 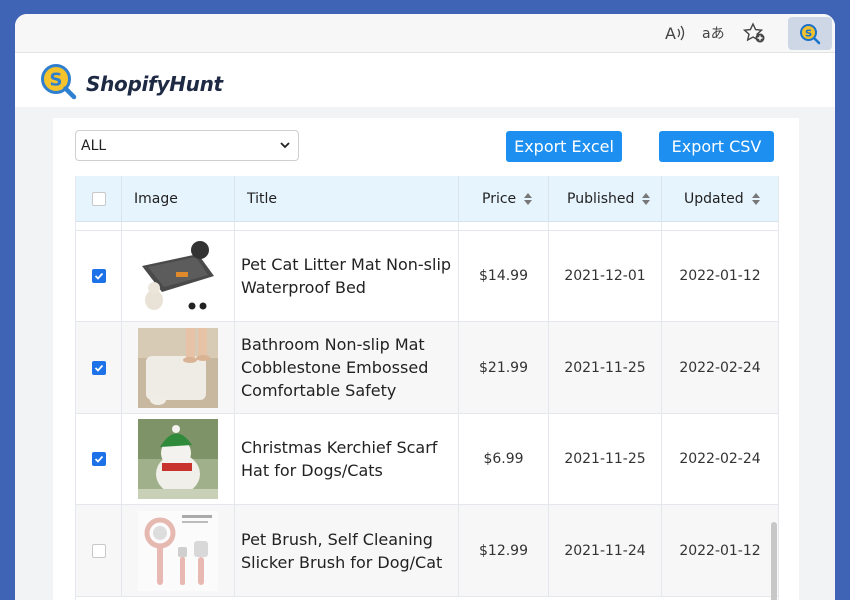 What do you see at coordinates (178, 276) in the screenshot?
I see `product-image-litter-mat` at bounding box center [178, 276].